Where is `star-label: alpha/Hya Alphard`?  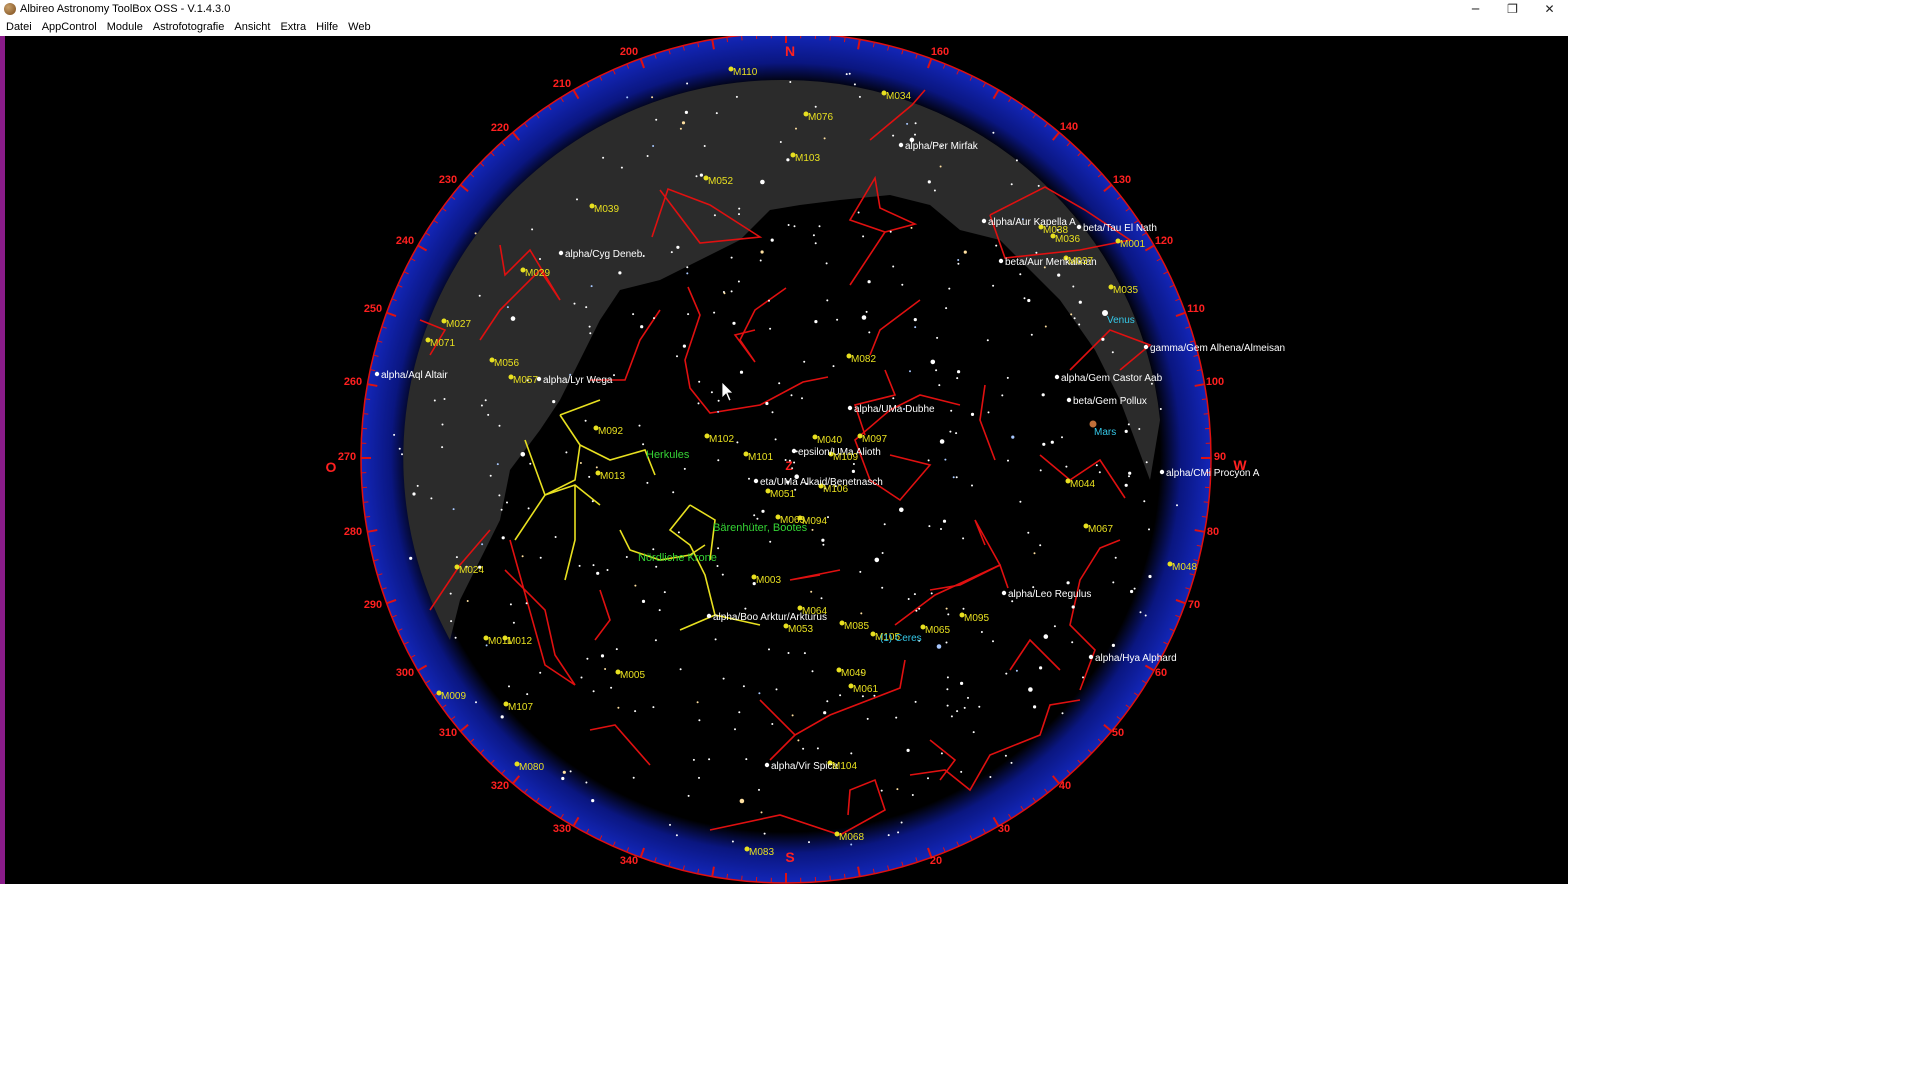 star-label: alpha/Hya Alphard is located at coordinates (1136, 658).